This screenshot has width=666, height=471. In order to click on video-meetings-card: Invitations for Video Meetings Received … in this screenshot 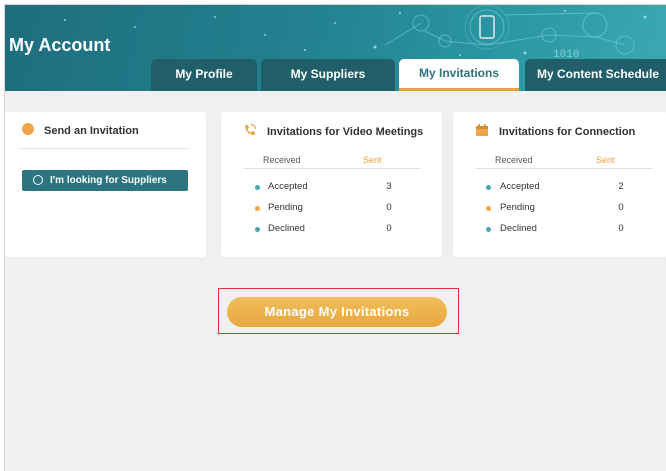, I will do `click(331, 184)`.